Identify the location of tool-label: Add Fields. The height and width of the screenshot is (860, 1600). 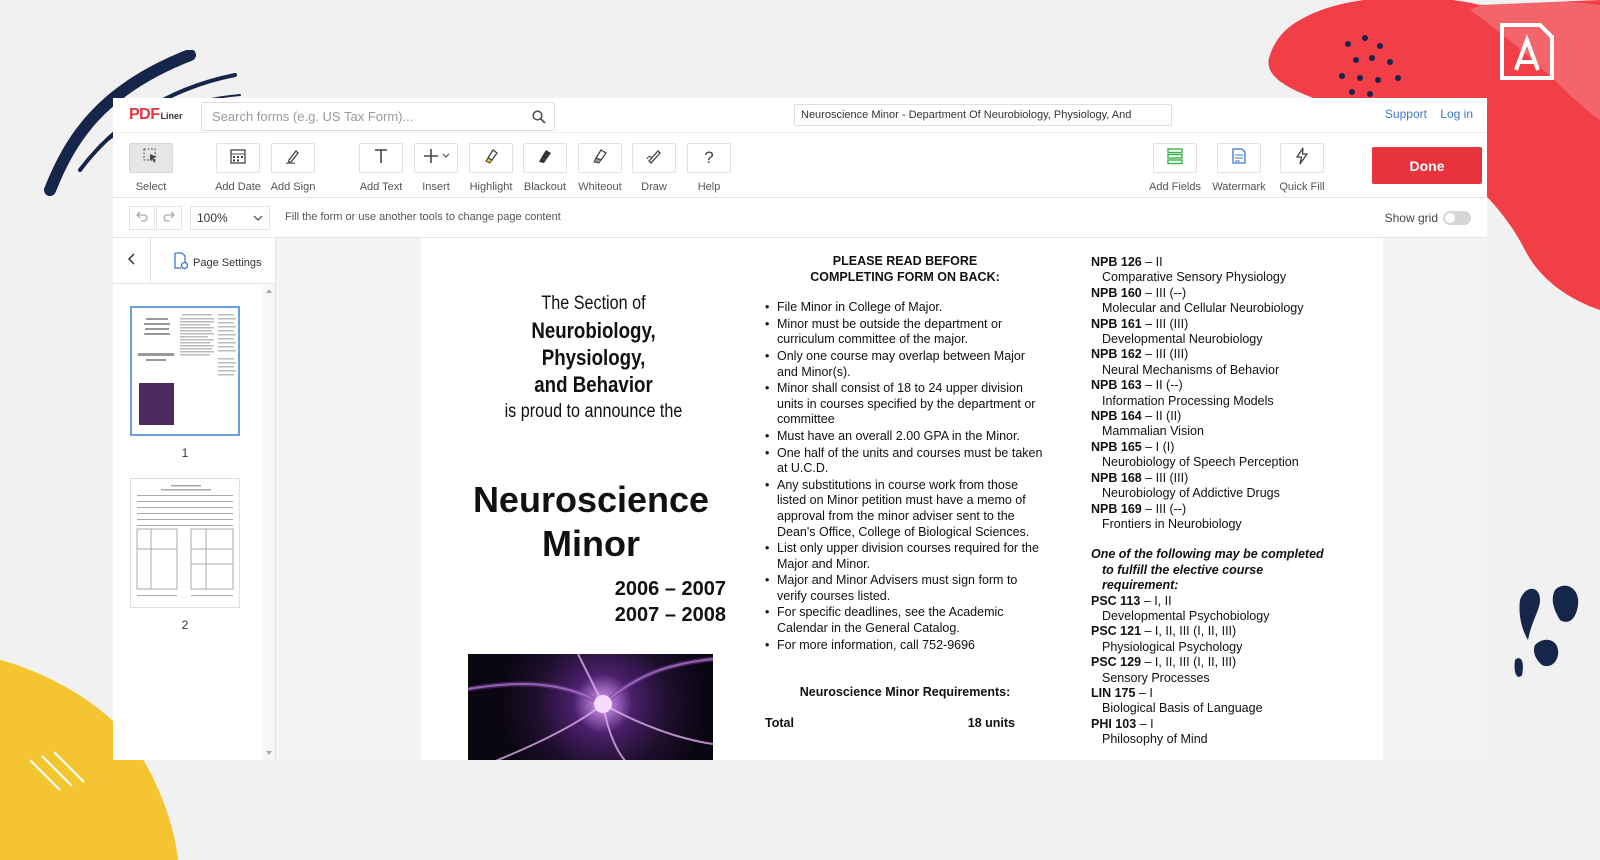
(1175, 187).